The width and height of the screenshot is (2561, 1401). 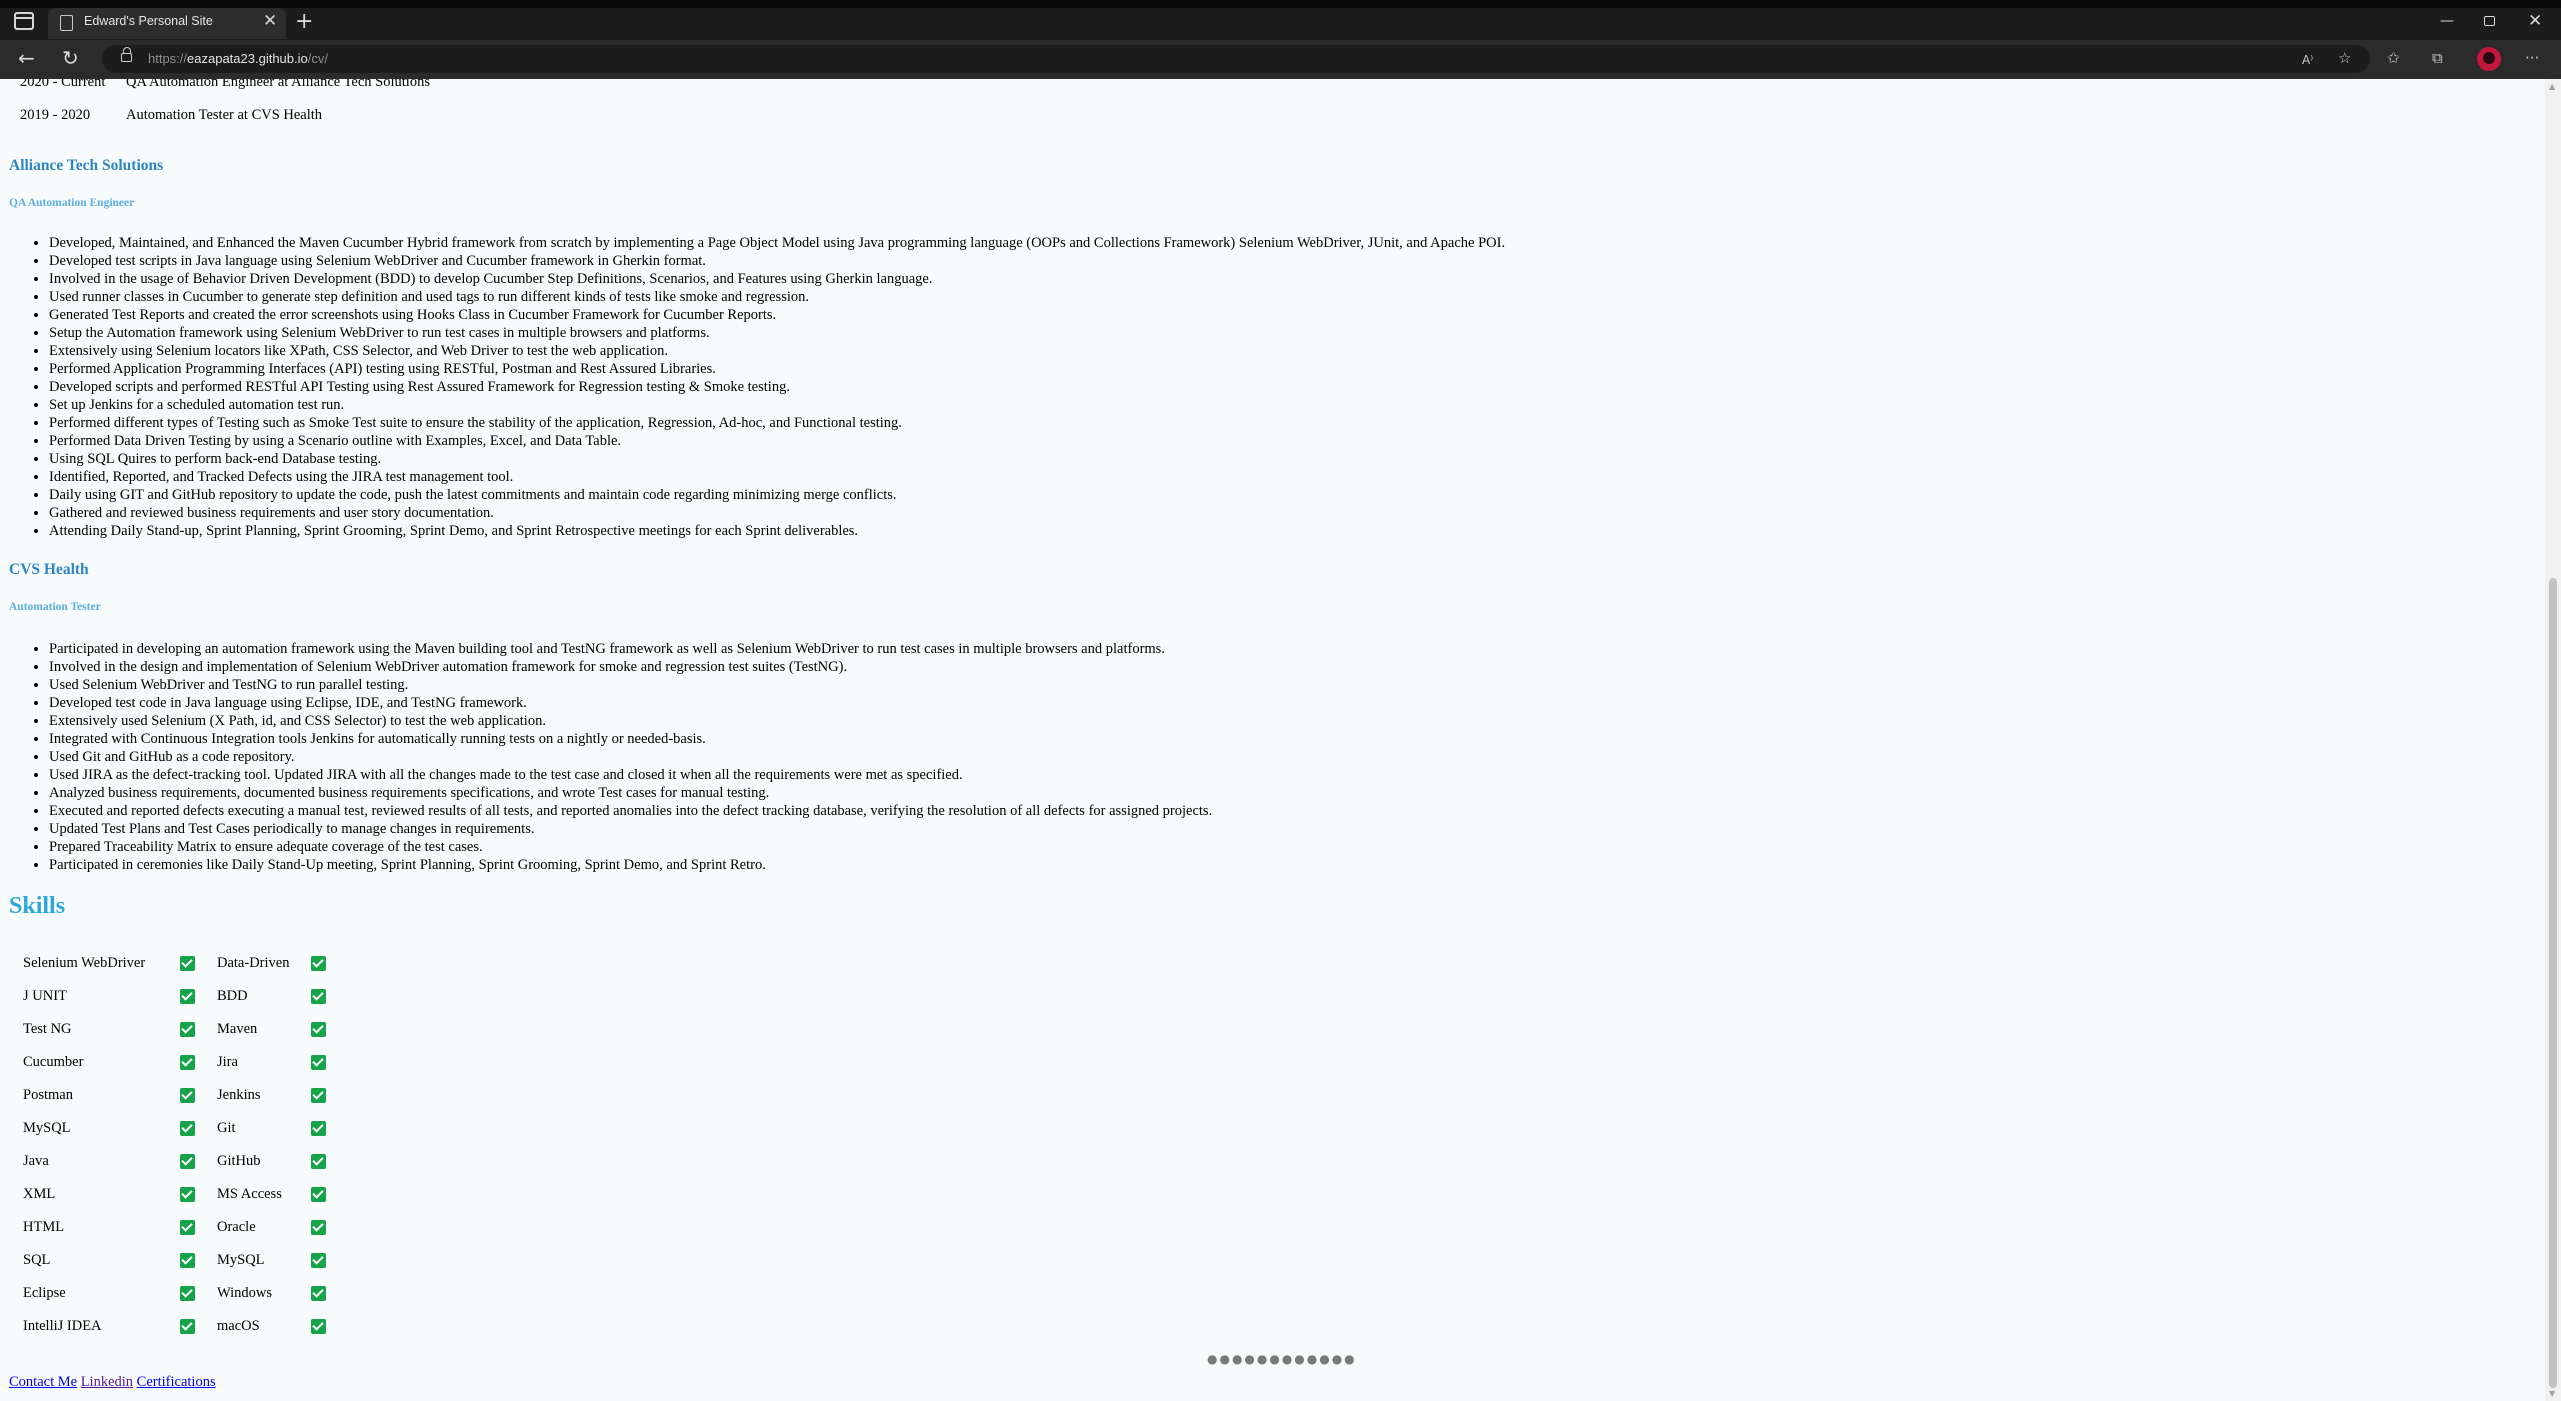 I want to click on favorite-star-icon: ☆, so click(x=2344, y=58).